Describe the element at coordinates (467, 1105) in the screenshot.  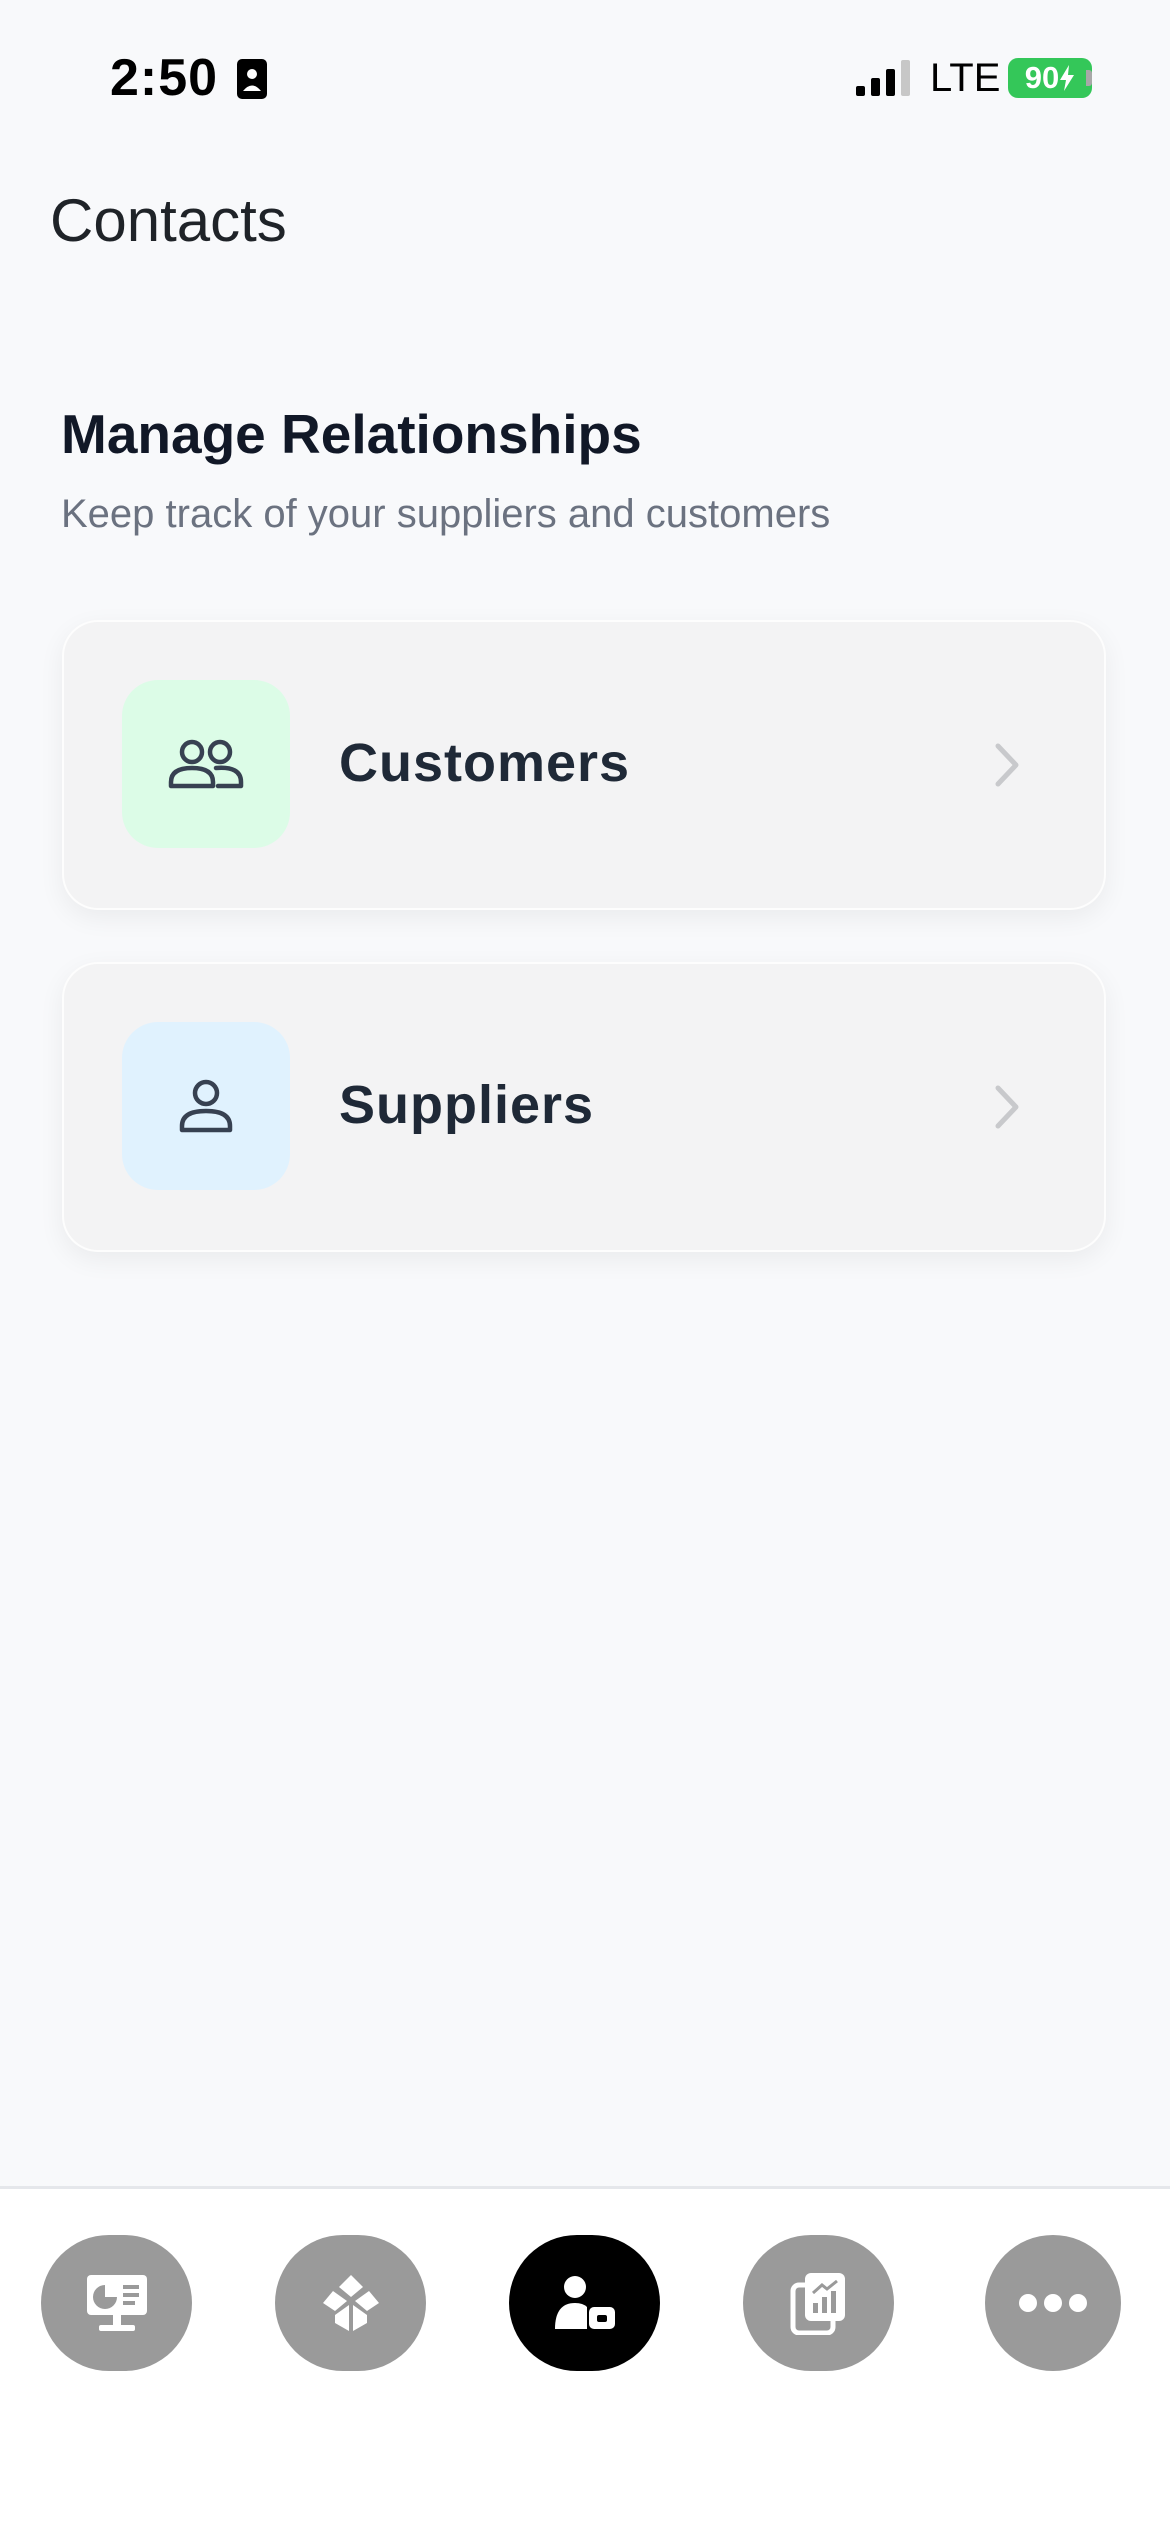
I see `suppliers-label: Suppliers` at that location.